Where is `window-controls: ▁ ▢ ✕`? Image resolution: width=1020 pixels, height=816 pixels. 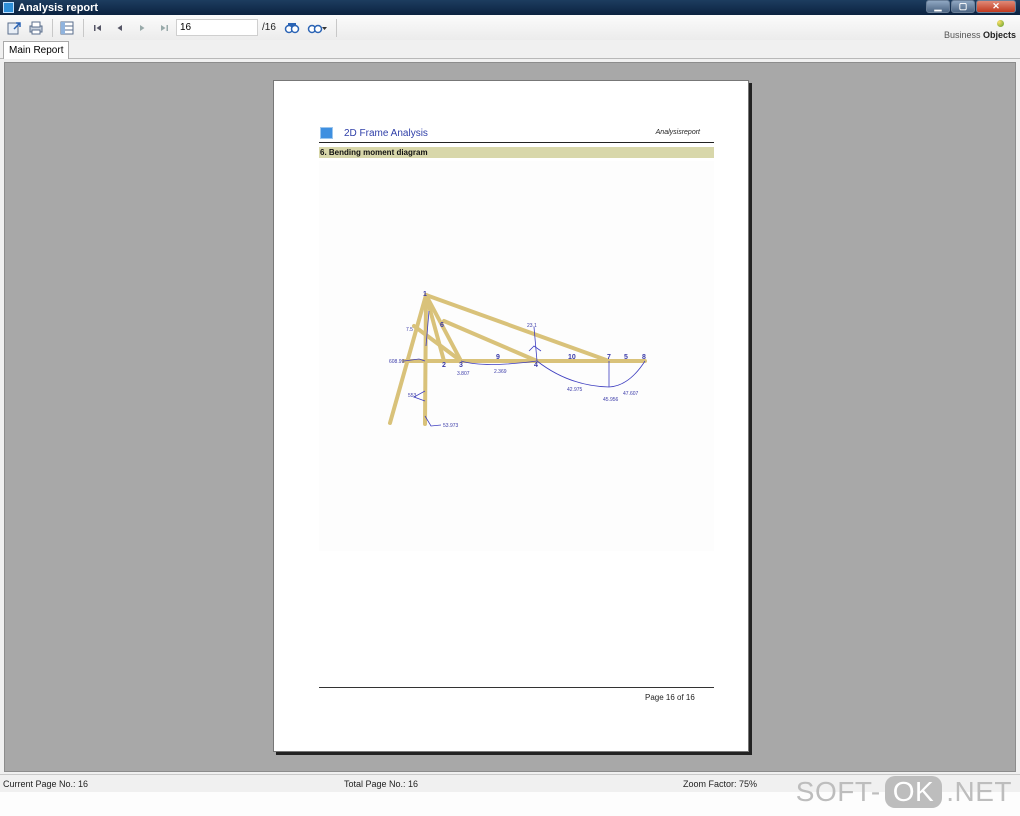 window-controls: ▁ ▢ ✕ is located at coordinates (971, 6).